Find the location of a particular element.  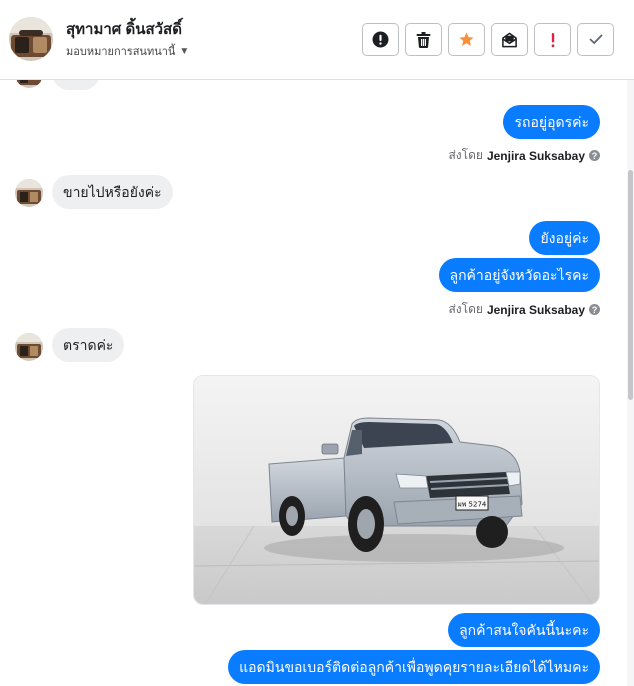

mark-done-button is located at coordinates (595, 39).